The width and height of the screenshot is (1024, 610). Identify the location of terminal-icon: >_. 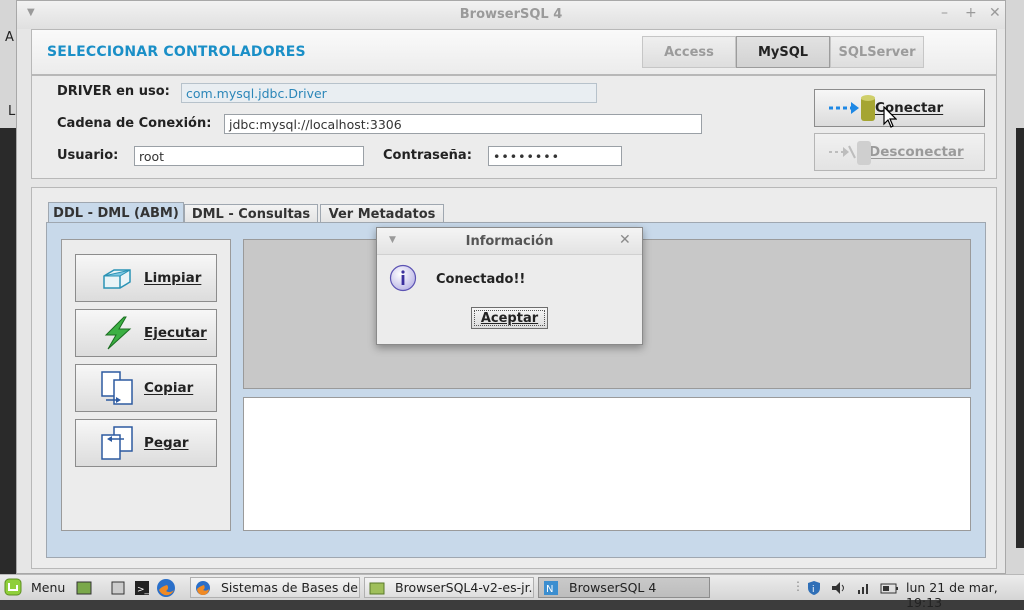
(142, 588).